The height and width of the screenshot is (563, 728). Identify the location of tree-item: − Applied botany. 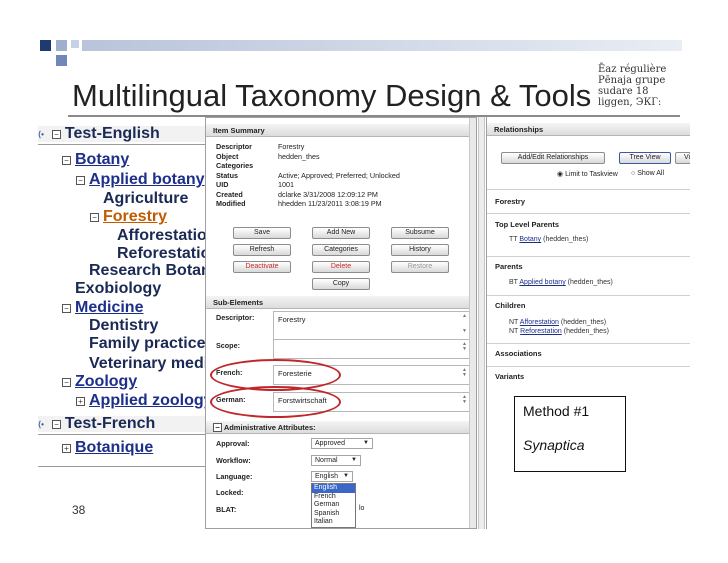
(140, 179).